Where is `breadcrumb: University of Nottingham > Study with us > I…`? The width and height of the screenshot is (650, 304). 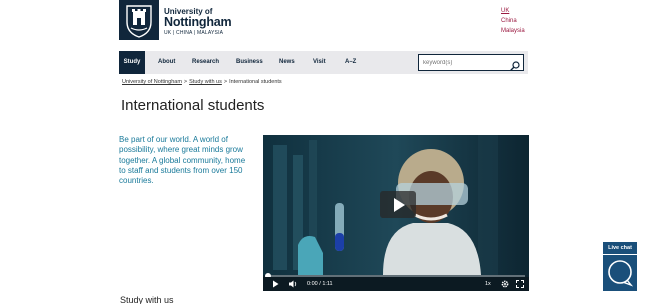
breadcrumb: University of Nottingham > Study with us > I… is located at coordinates (202, 82).